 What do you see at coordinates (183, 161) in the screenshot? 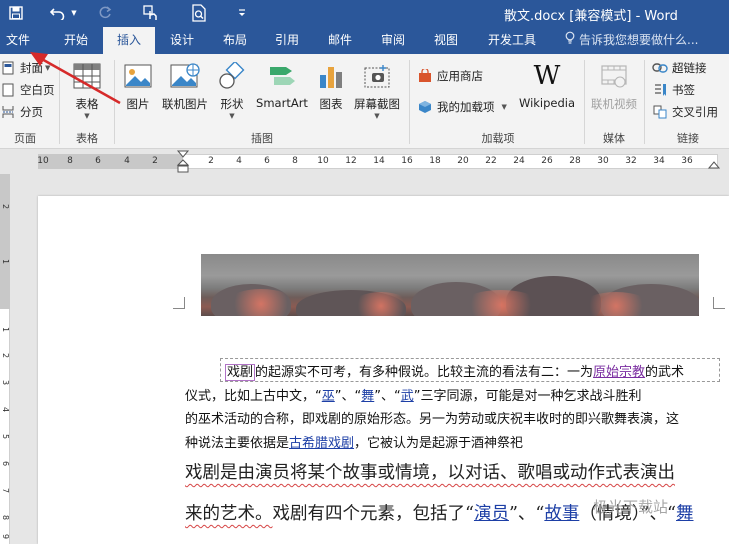
I see `indent-marker-icon` at bounding box center [183, 161].